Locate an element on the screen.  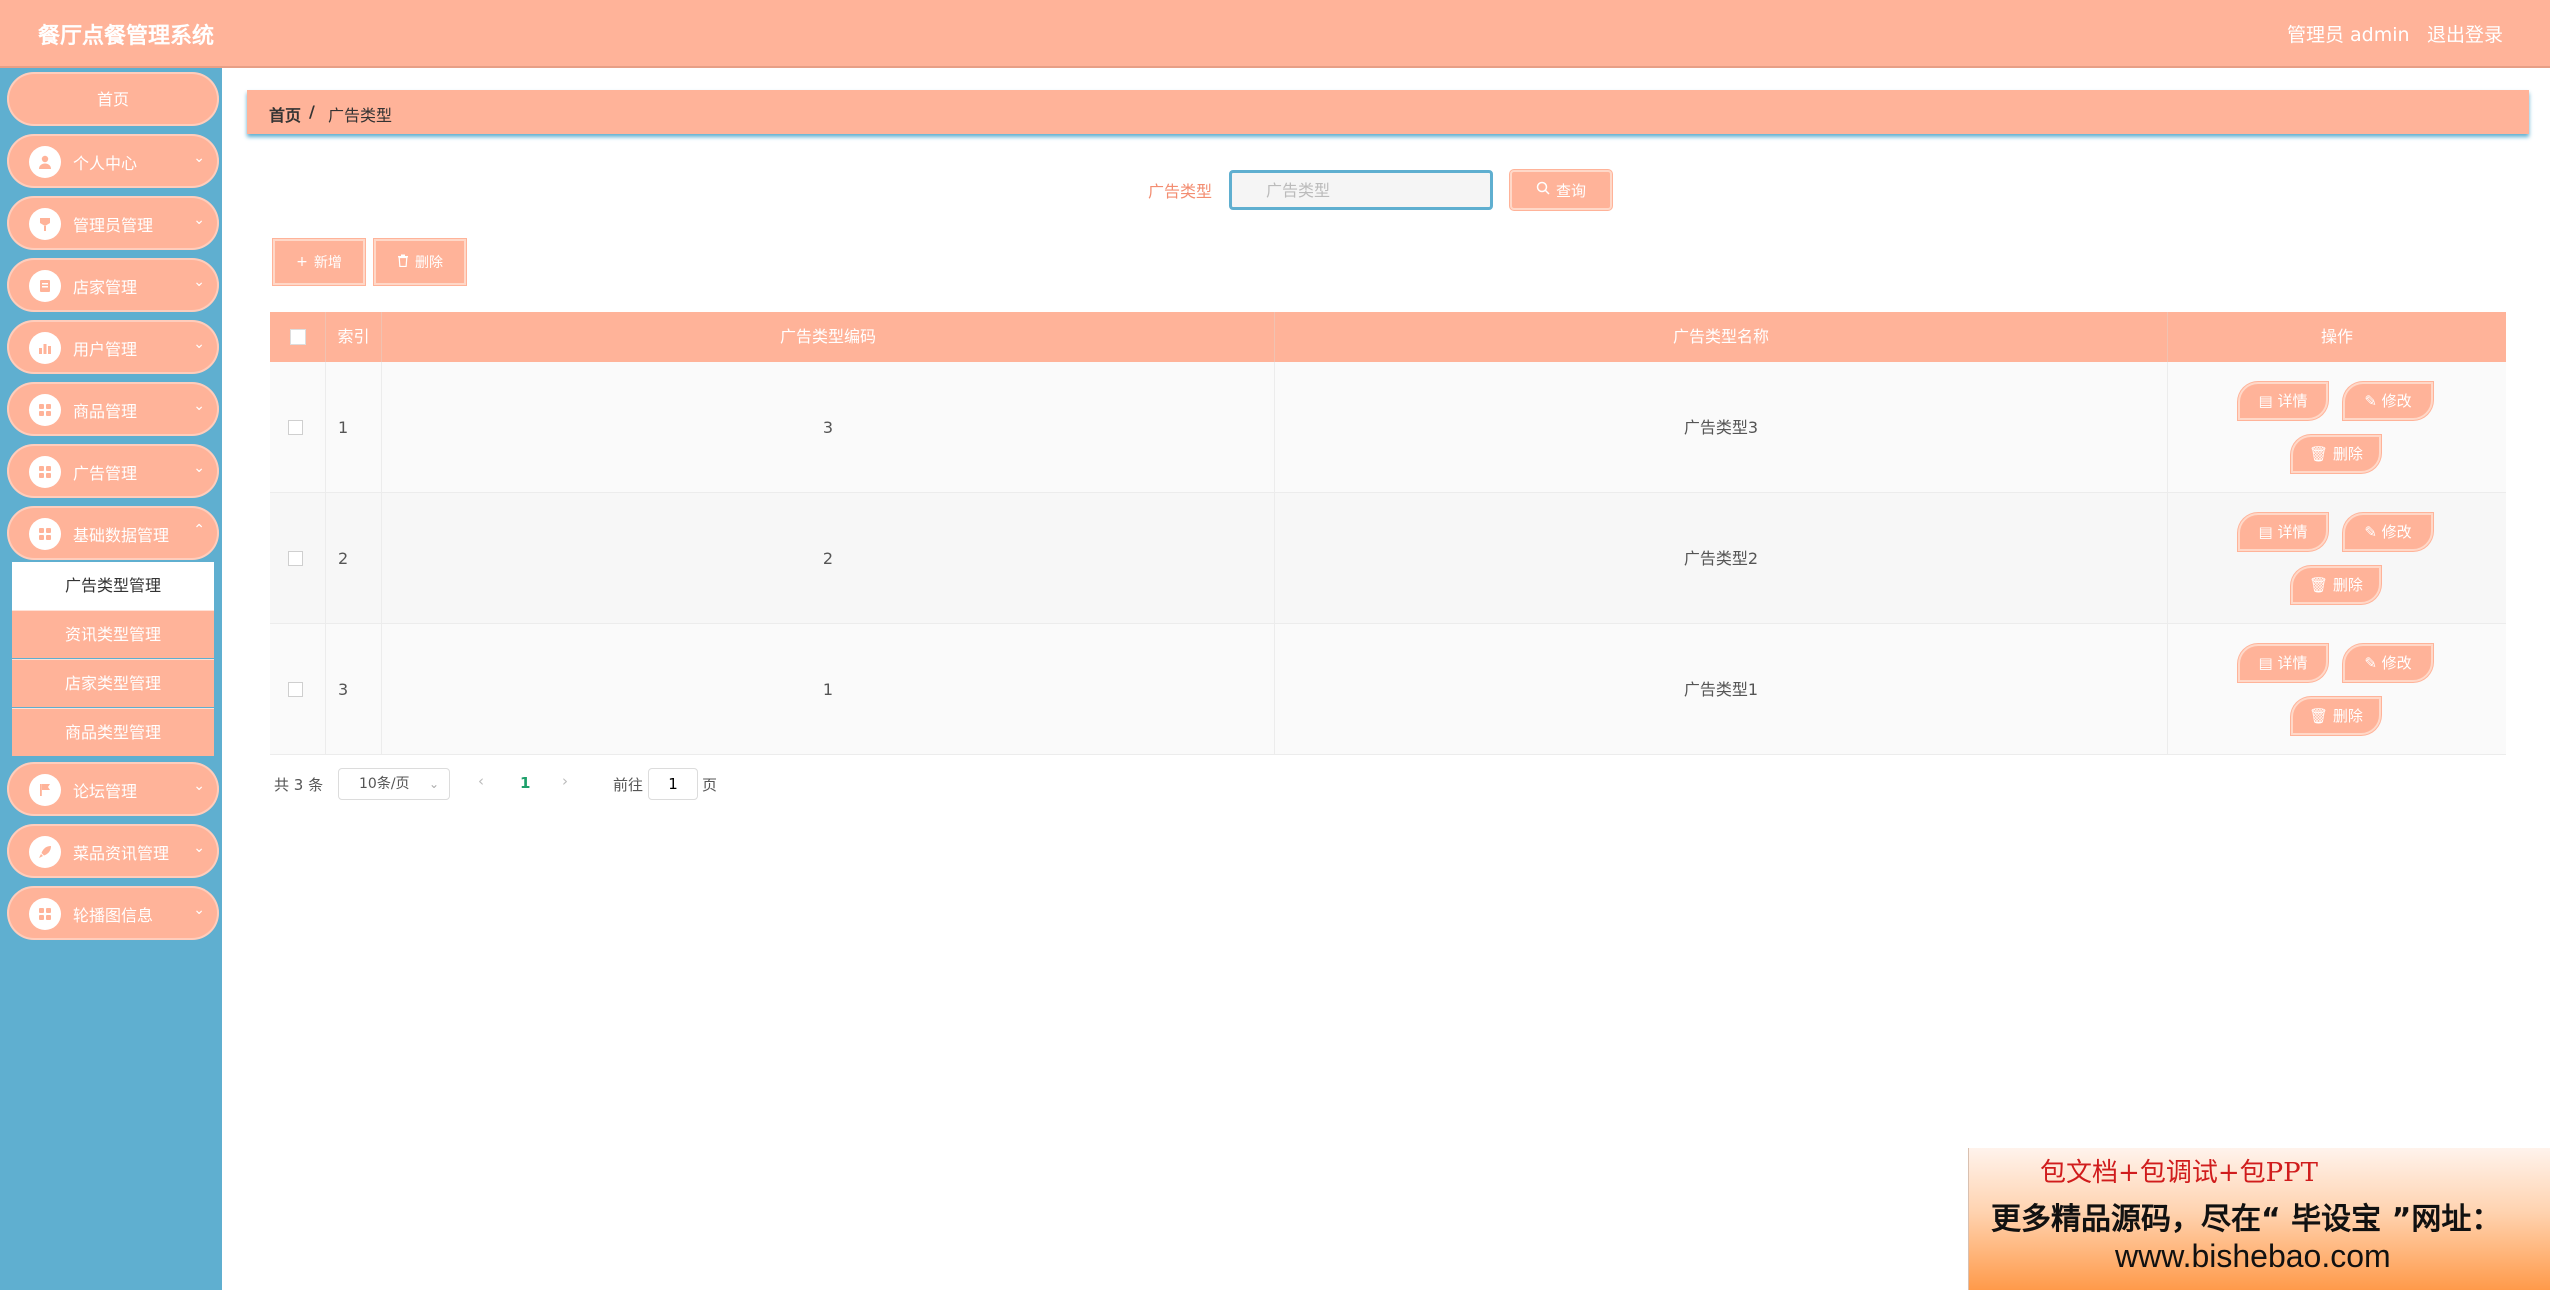
breadcrumb-home: 首页 is located at coordinates (285, 114).